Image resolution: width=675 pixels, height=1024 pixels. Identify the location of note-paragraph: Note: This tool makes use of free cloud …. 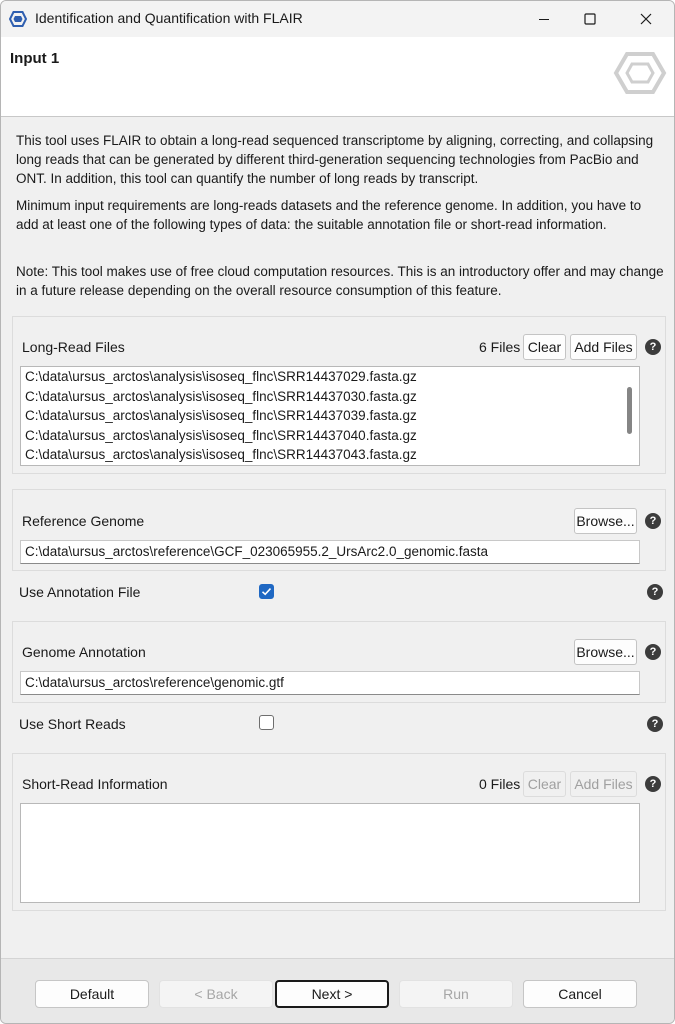
(340, 281).